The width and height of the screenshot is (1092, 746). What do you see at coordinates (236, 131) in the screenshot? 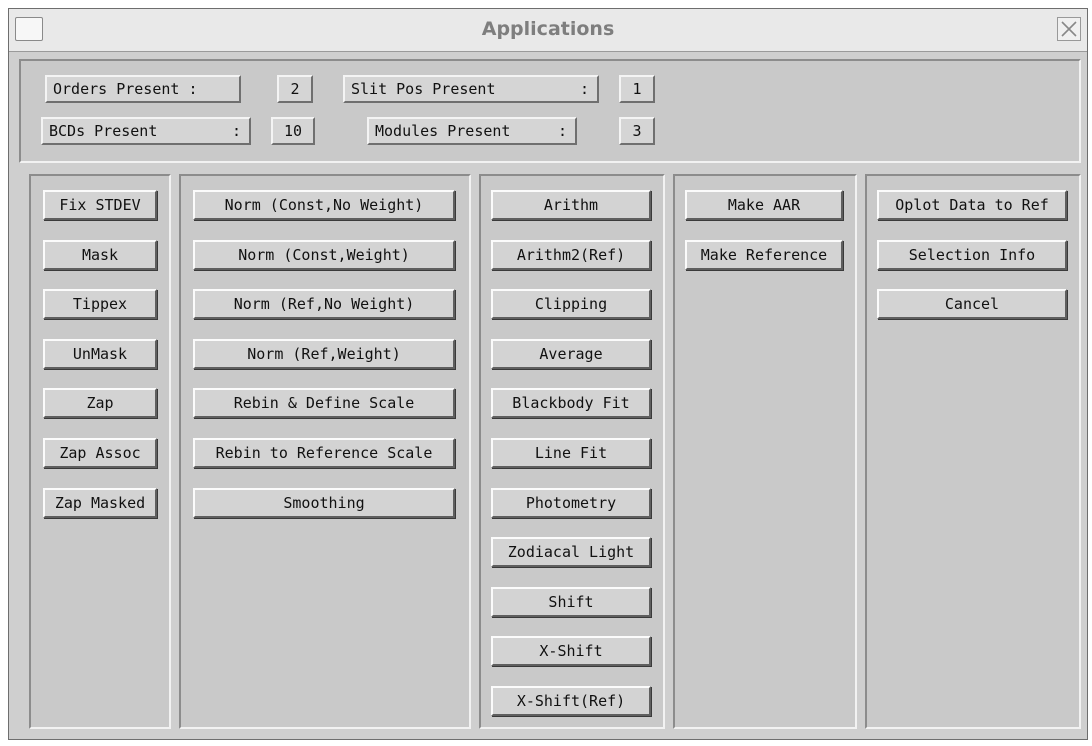
I see `bcds-colon: :` at bounding box center [236, 131].